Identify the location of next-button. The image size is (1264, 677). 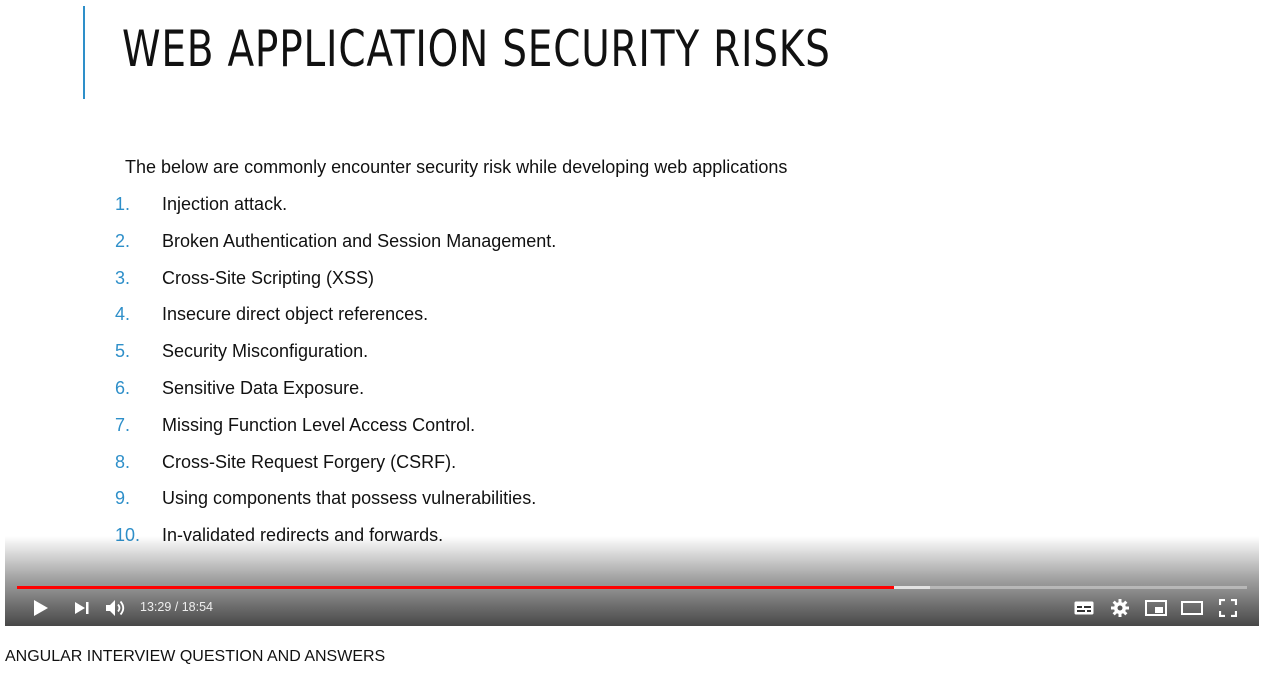
(82, 608).